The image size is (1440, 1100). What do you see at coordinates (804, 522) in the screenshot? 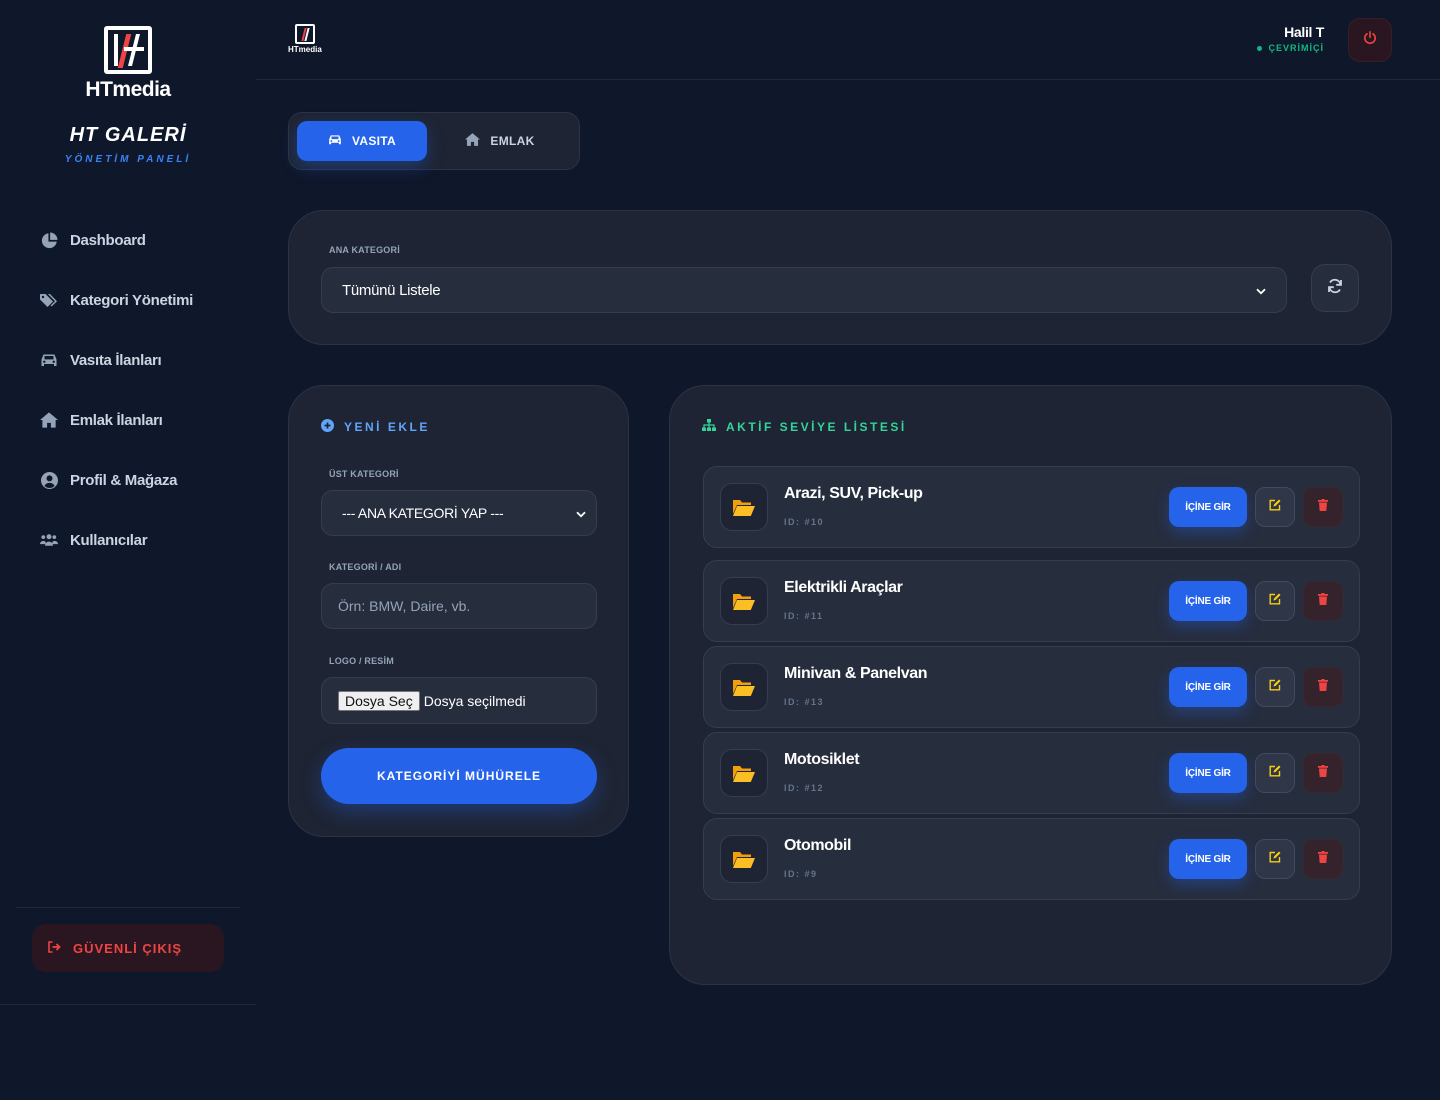
I see `category-id: ID: #10` at bounding box center [804, 522].